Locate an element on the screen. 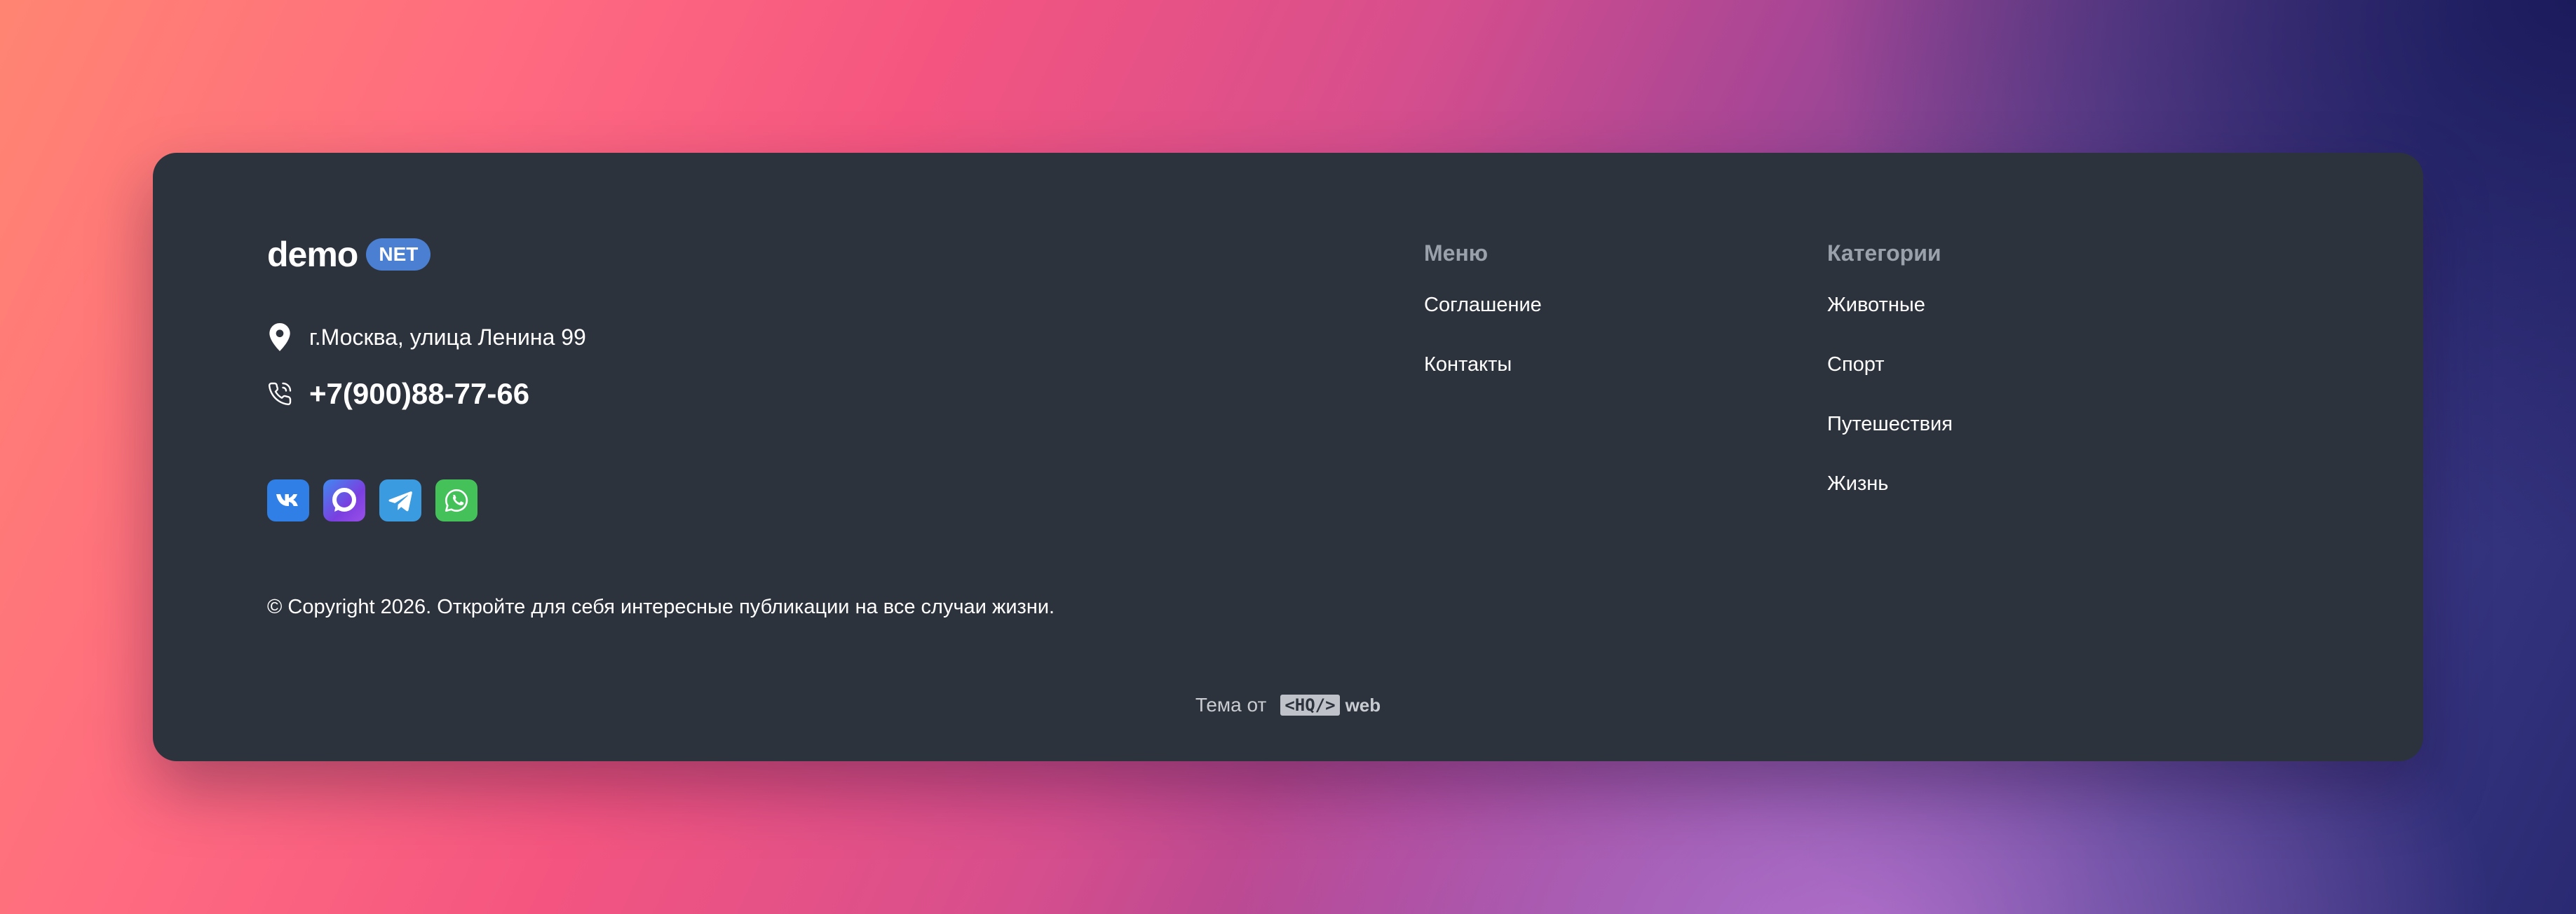  address-row: г.Москва, улица Ленина 99 is located at coordinates (427, 337).